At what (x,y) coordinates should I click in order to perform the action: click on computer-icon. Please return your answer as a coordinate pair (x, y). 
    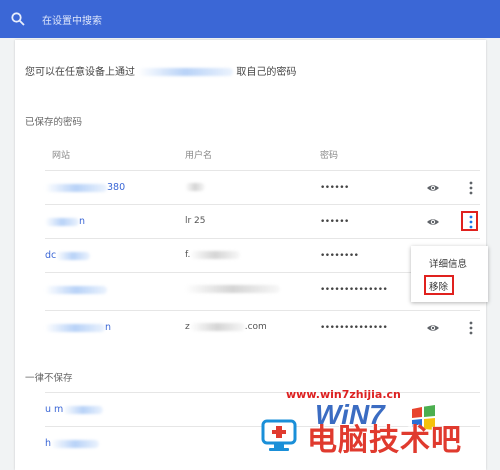
    Looking at the image, I should click on (279, 435).